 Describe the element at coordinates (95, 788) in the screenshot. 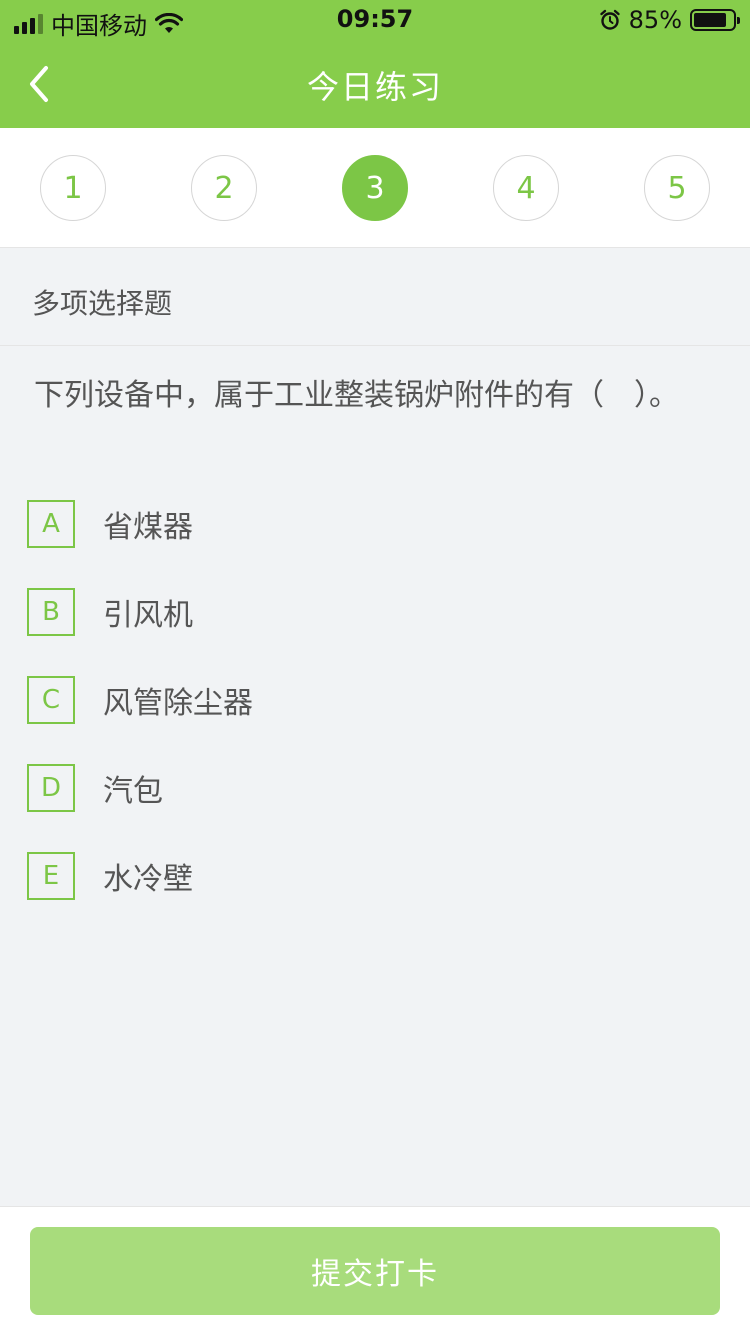

I see `option-d: D 汽包` at that location.